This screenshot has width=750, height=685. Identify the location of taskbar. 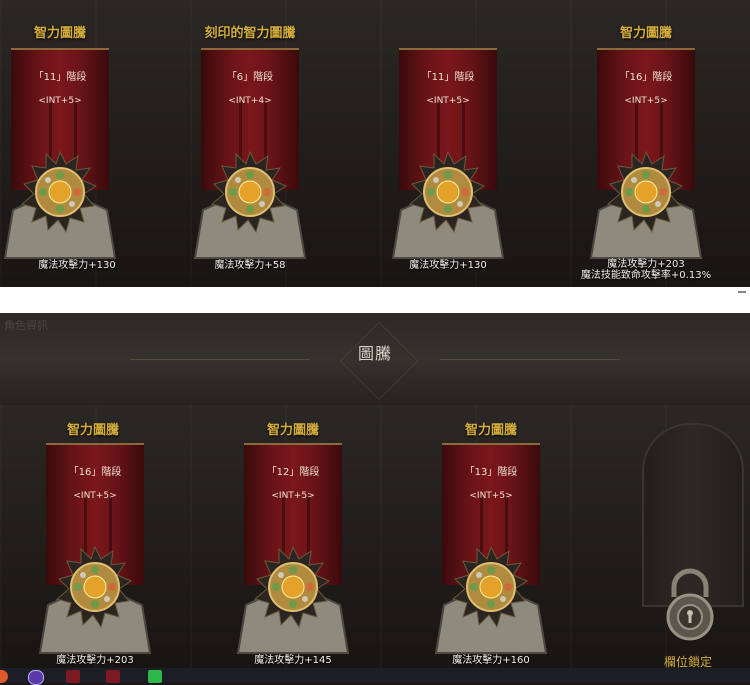
(375, 676).